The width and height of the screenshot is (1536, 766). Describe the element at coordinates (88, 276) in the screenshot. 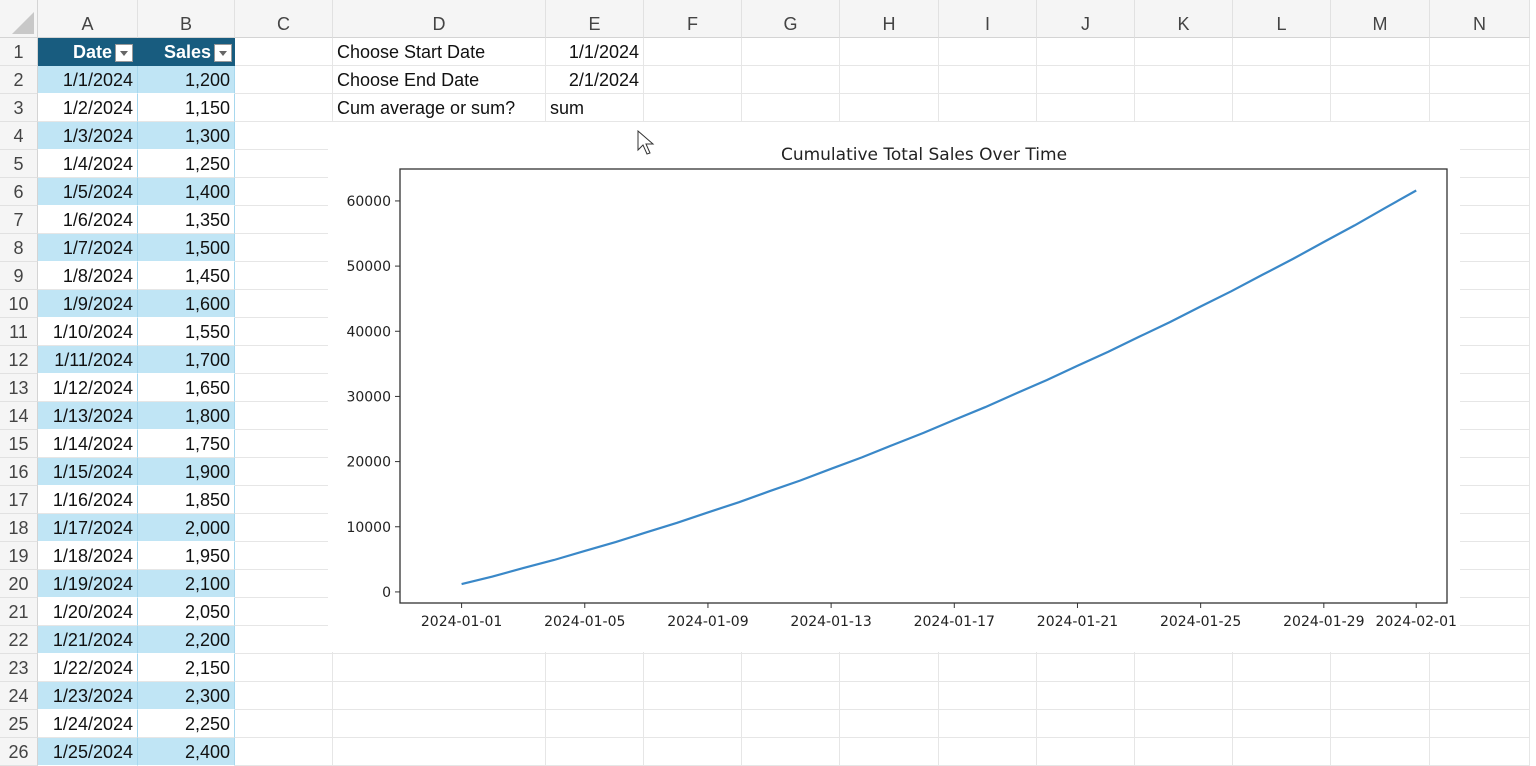

I see `date-cell: 1/8/2024` at that location.